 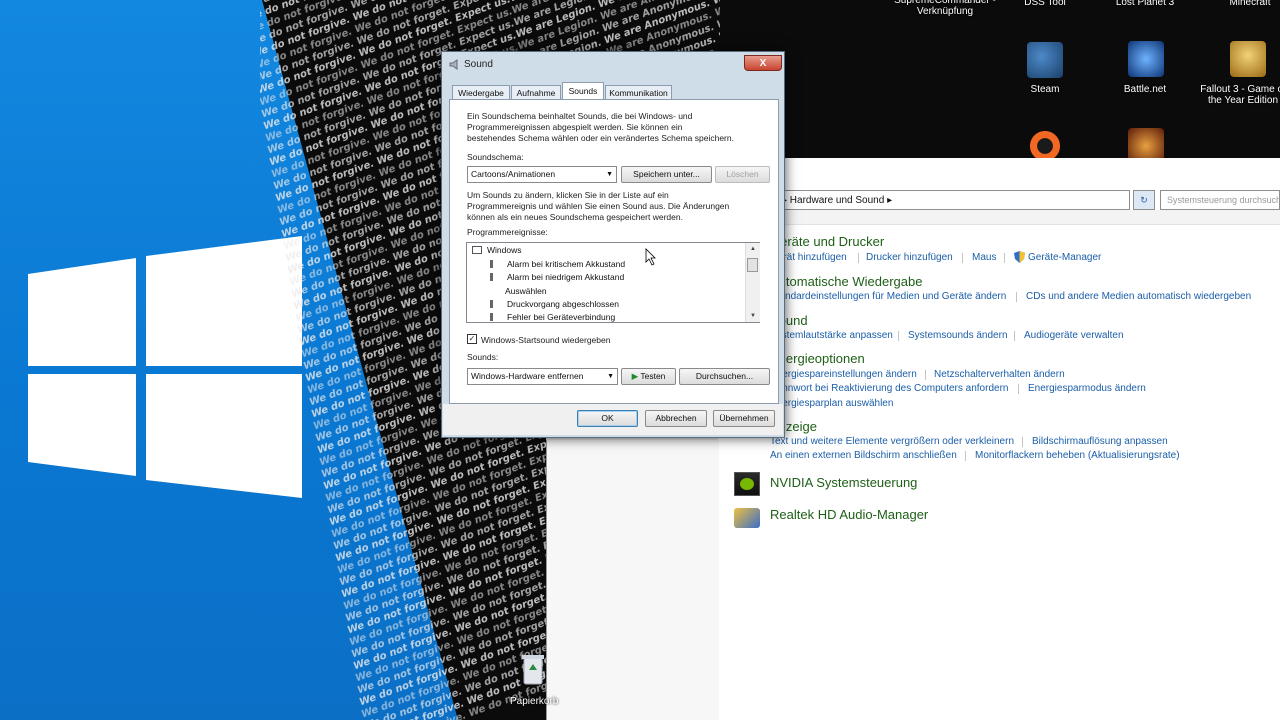 What do you see at coordinates (638, 92) in the screenshot?
I see `tab-kommunikation: Kommunikation` at bounding box center [638, 92].